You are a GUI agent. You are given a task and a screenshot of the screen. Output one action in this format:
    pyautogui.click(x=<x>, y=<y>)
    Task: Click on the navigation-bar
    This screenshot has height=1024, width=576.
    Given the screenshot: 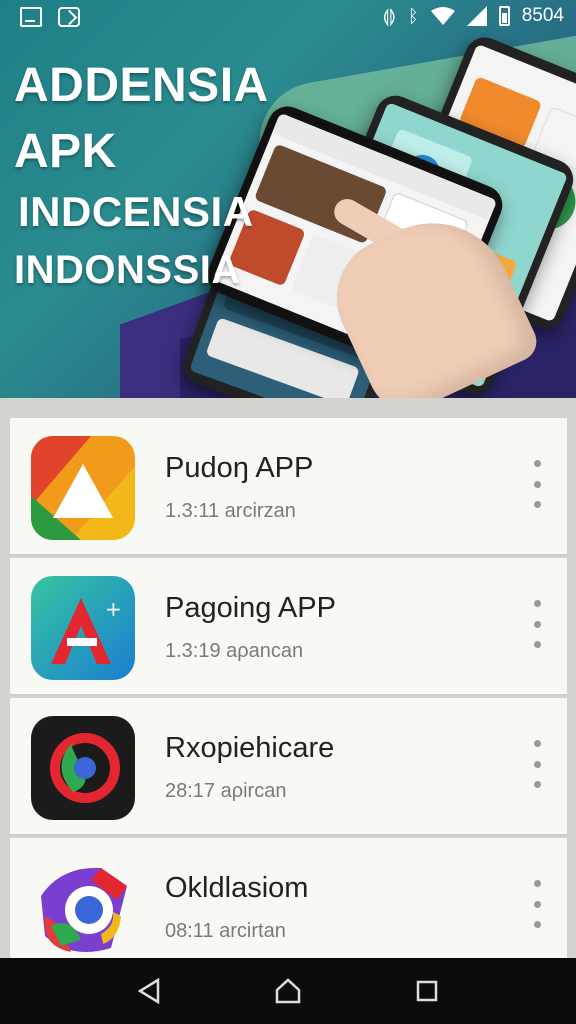 What is the action you would take?
    pyautogui.click(x=288, y=991)
    